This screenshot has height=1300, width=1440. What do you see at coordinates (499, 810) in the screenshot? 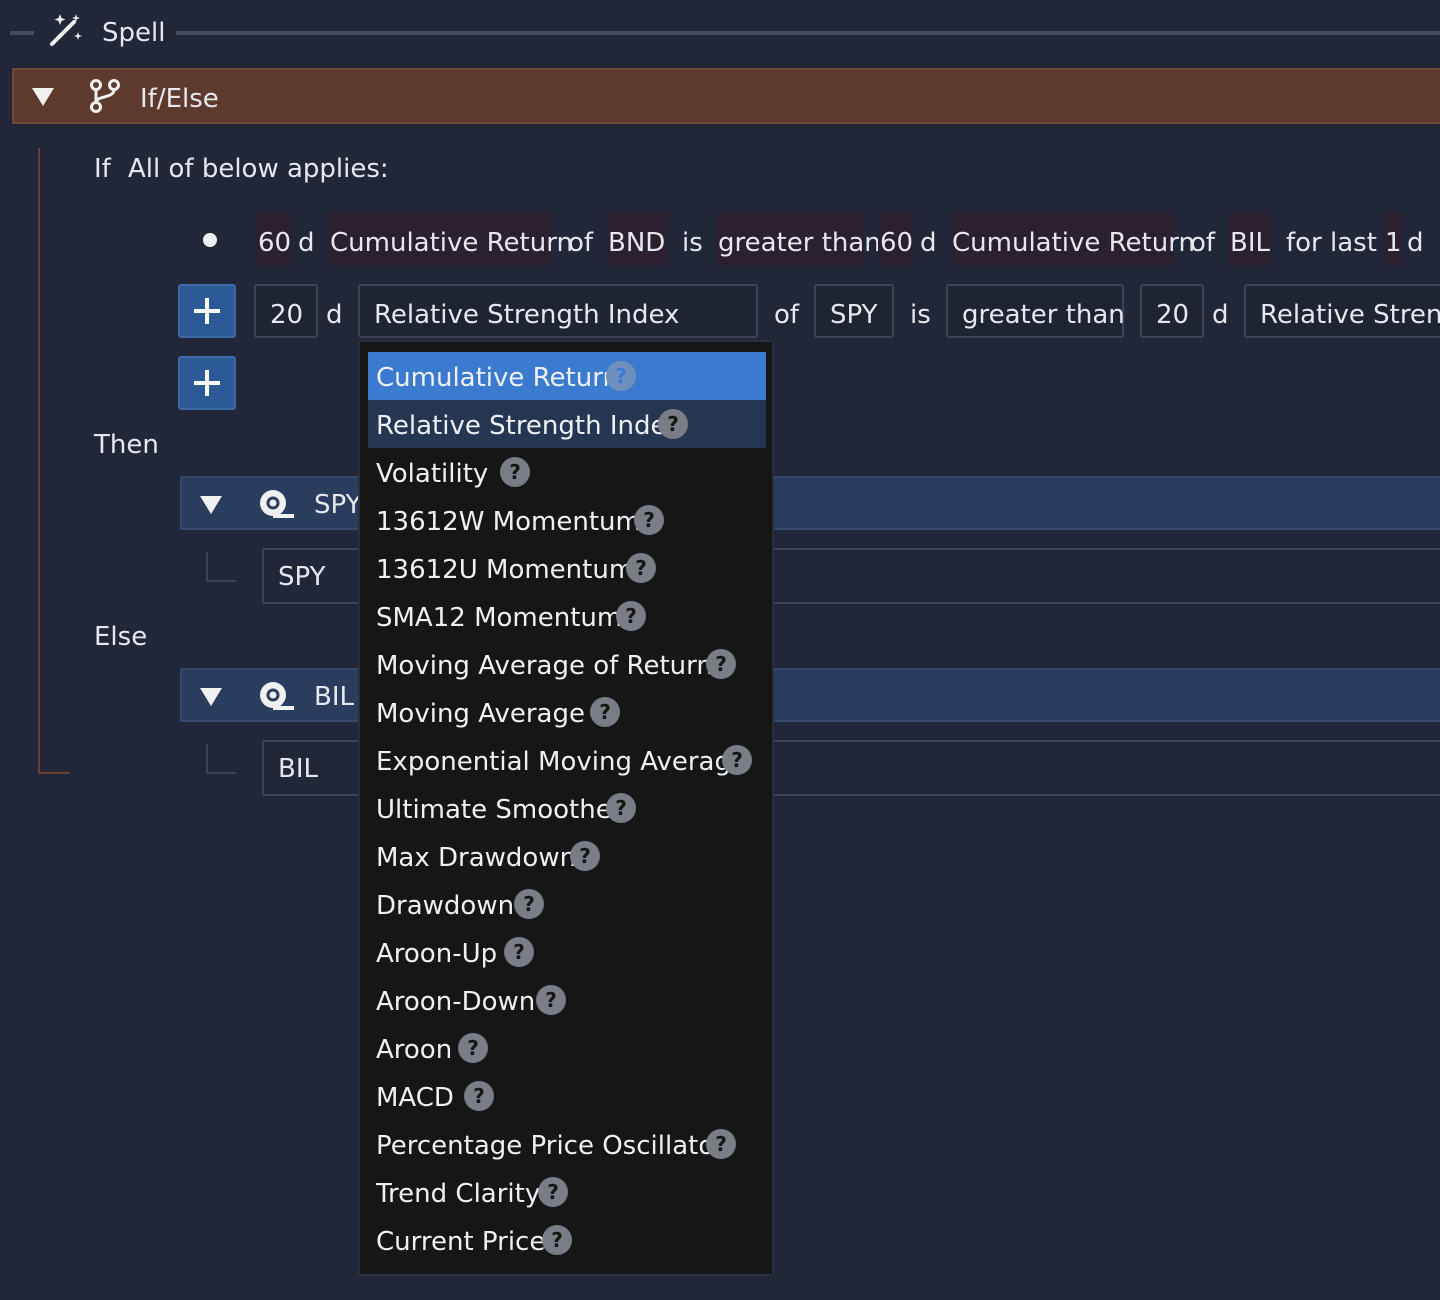
I see `dropdown-option-label: Ultimate Smoother` at bounding box center [499, 810].